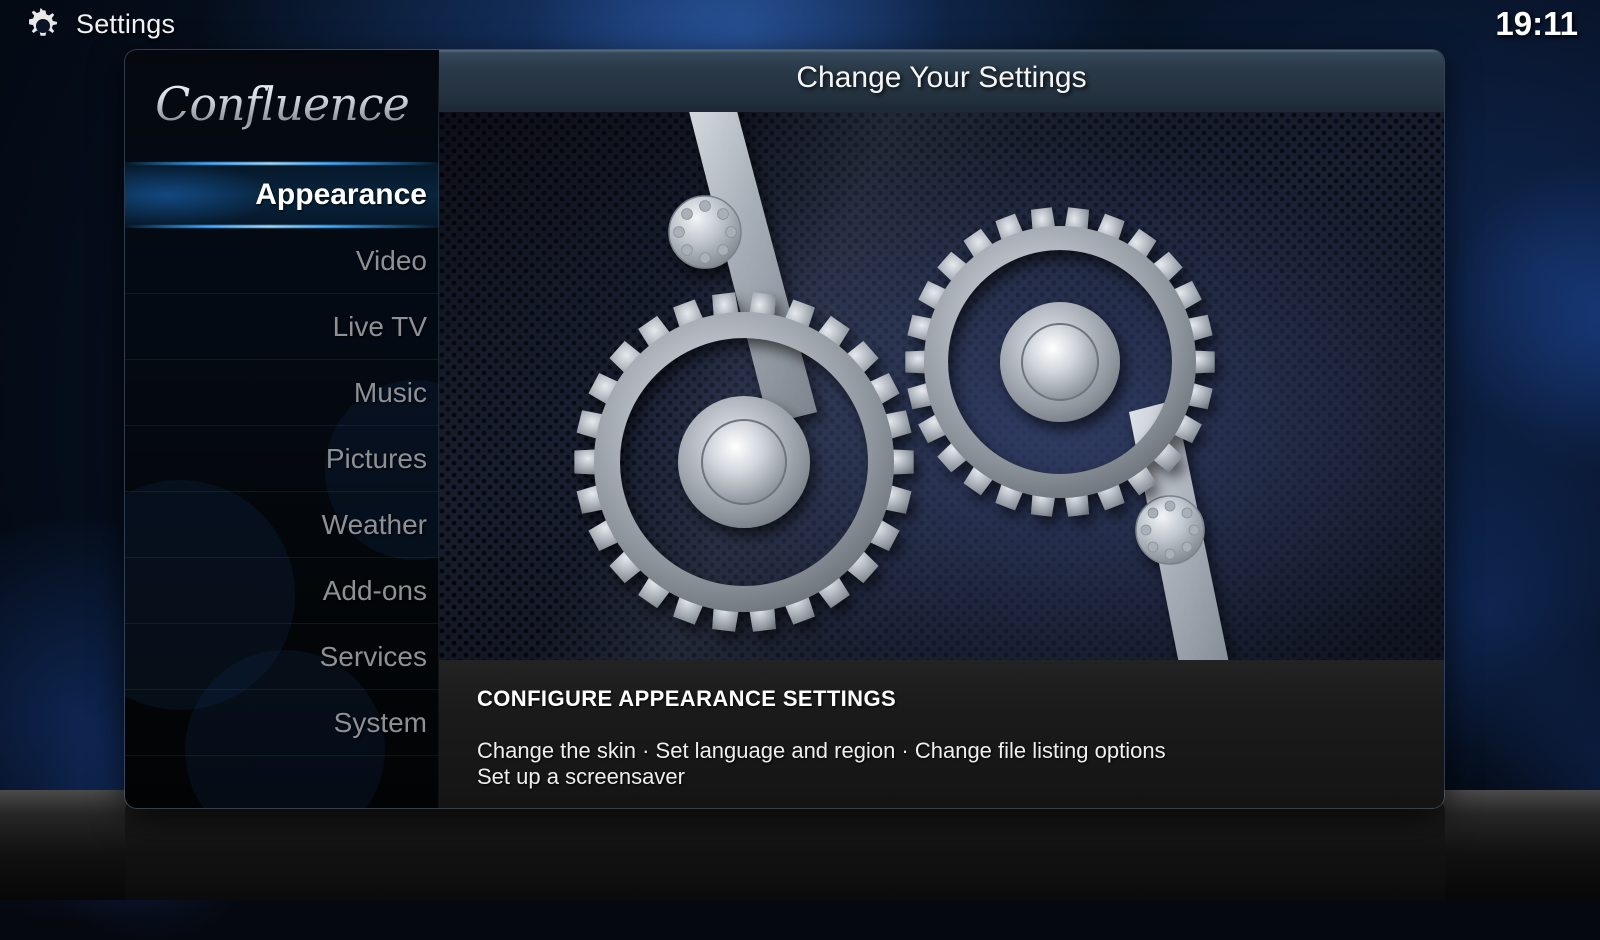 The image size is (1600, 940). Describe the element at coordinates (376, 458) in the screenshot. I see `sidebar-item-label: Pictures` at that location.